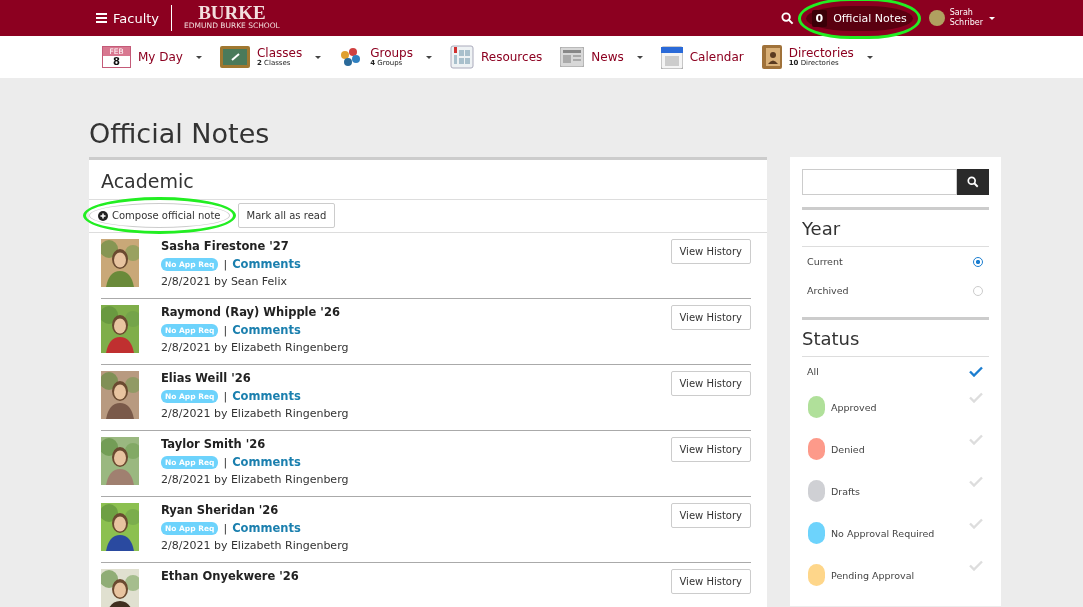  What do you see at coordinates (230, 576) in the screenshot?
I see `student-name: Ethan Onyekwere '26` at bounding box center [230, 576].